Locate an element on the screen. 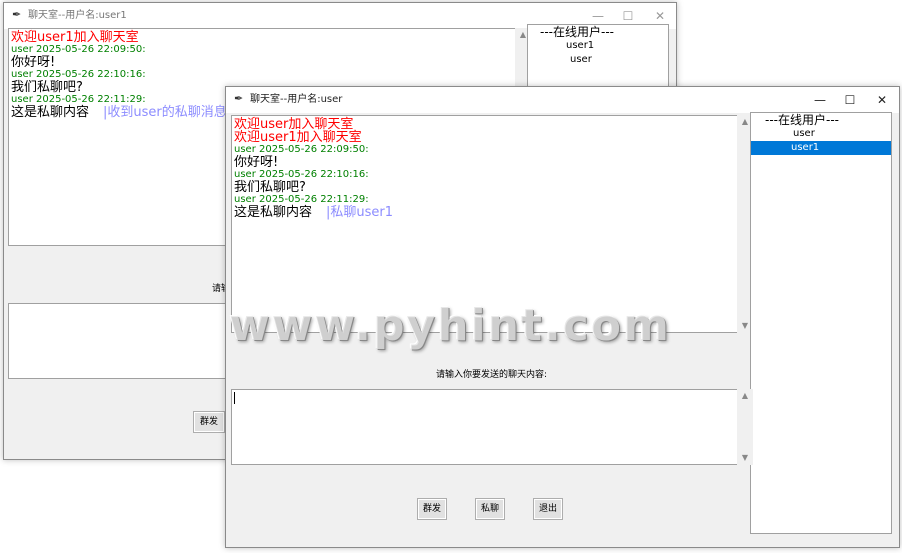 The height and width of the screenshot is (553, 902). message-text: 这是私聊内容 |私聊user1 is located at coordinates (486, 212).